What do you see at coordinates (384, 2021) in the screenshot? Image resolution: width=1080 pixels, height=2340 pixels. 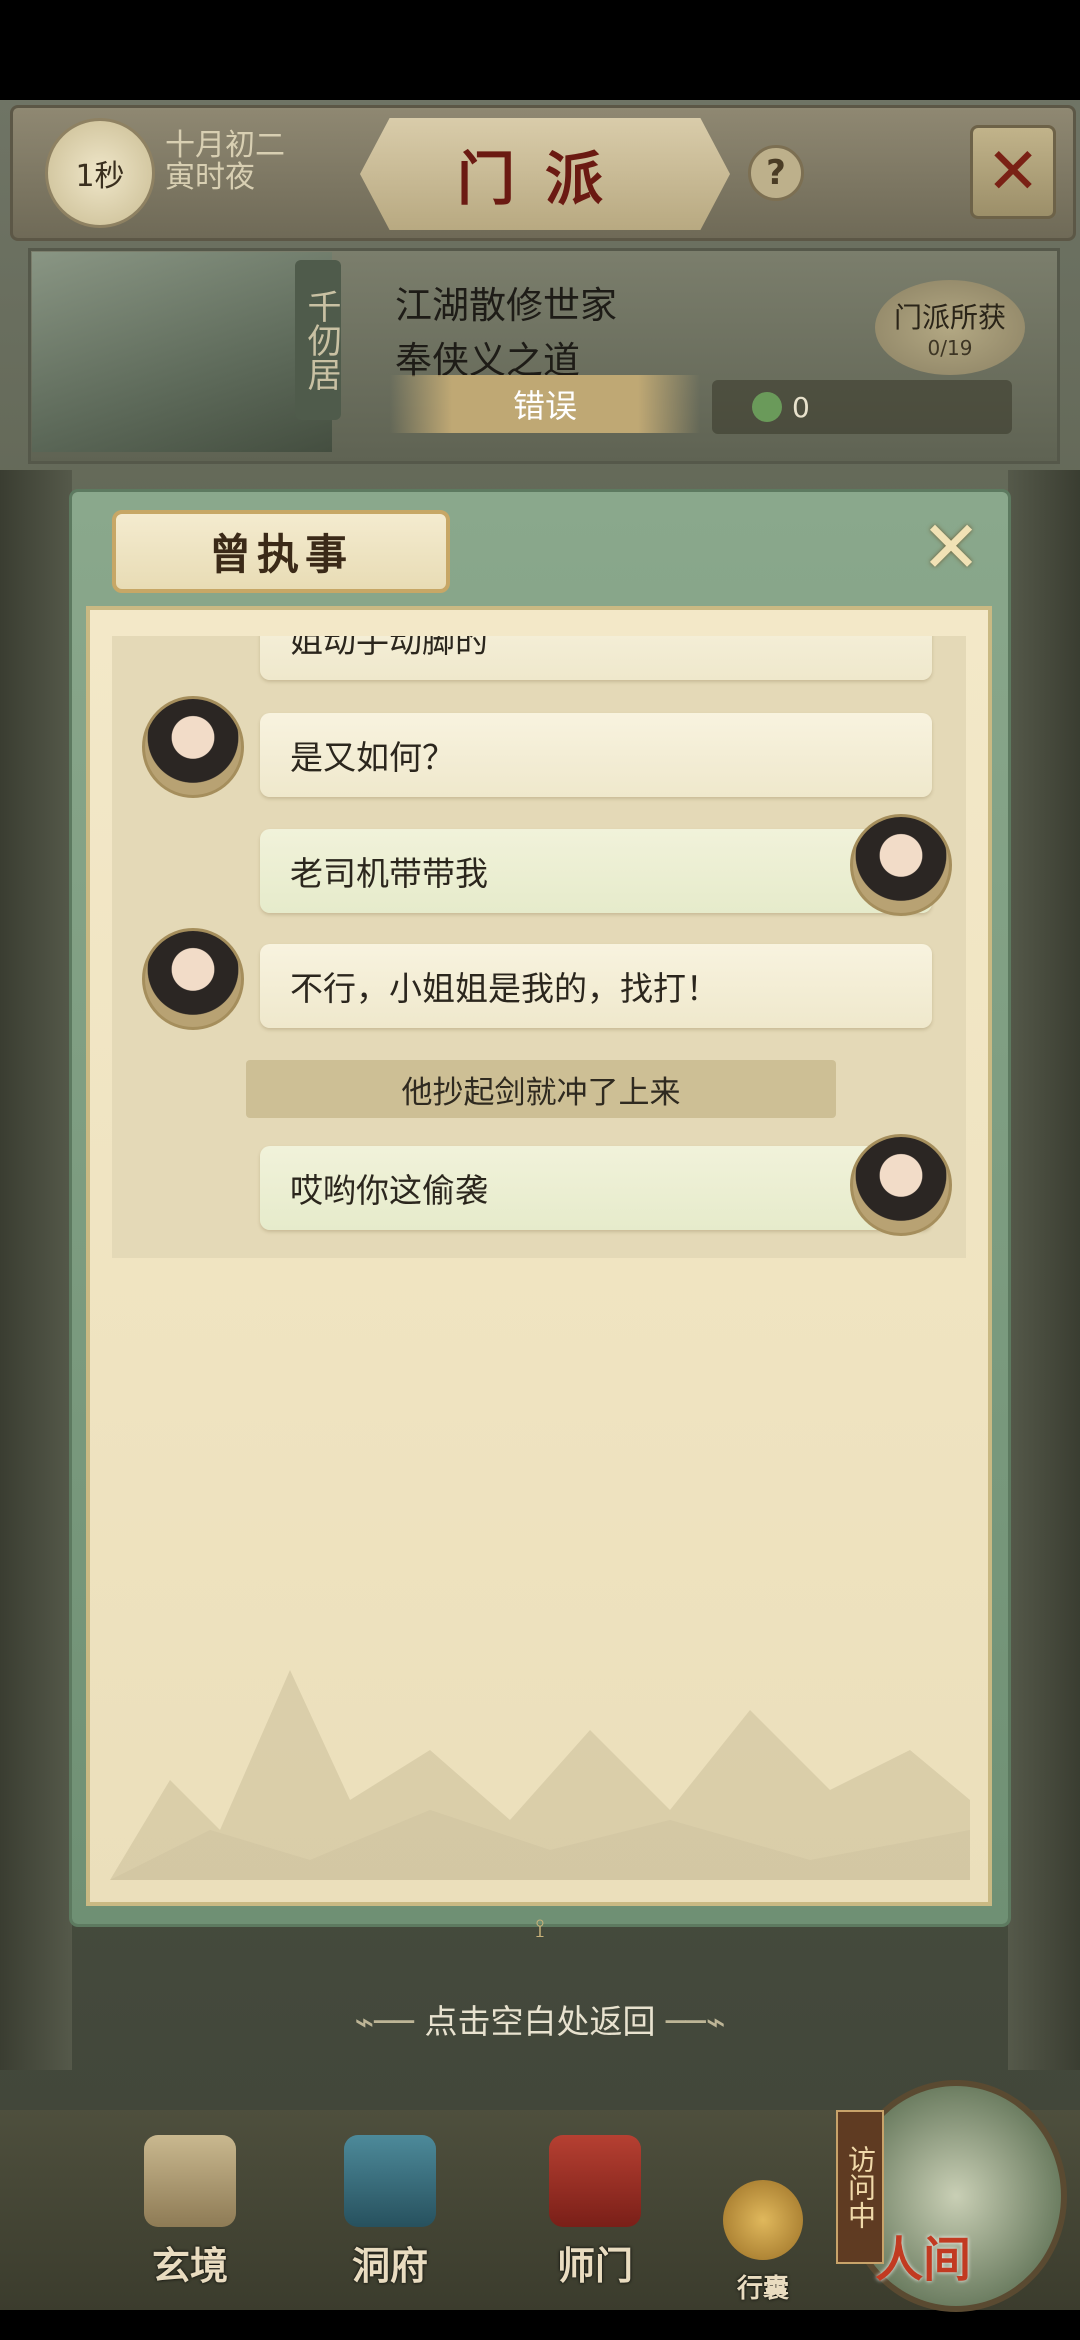 I see `scroll-ornament-left: ⌁──` at bounding box center [384, 2021].